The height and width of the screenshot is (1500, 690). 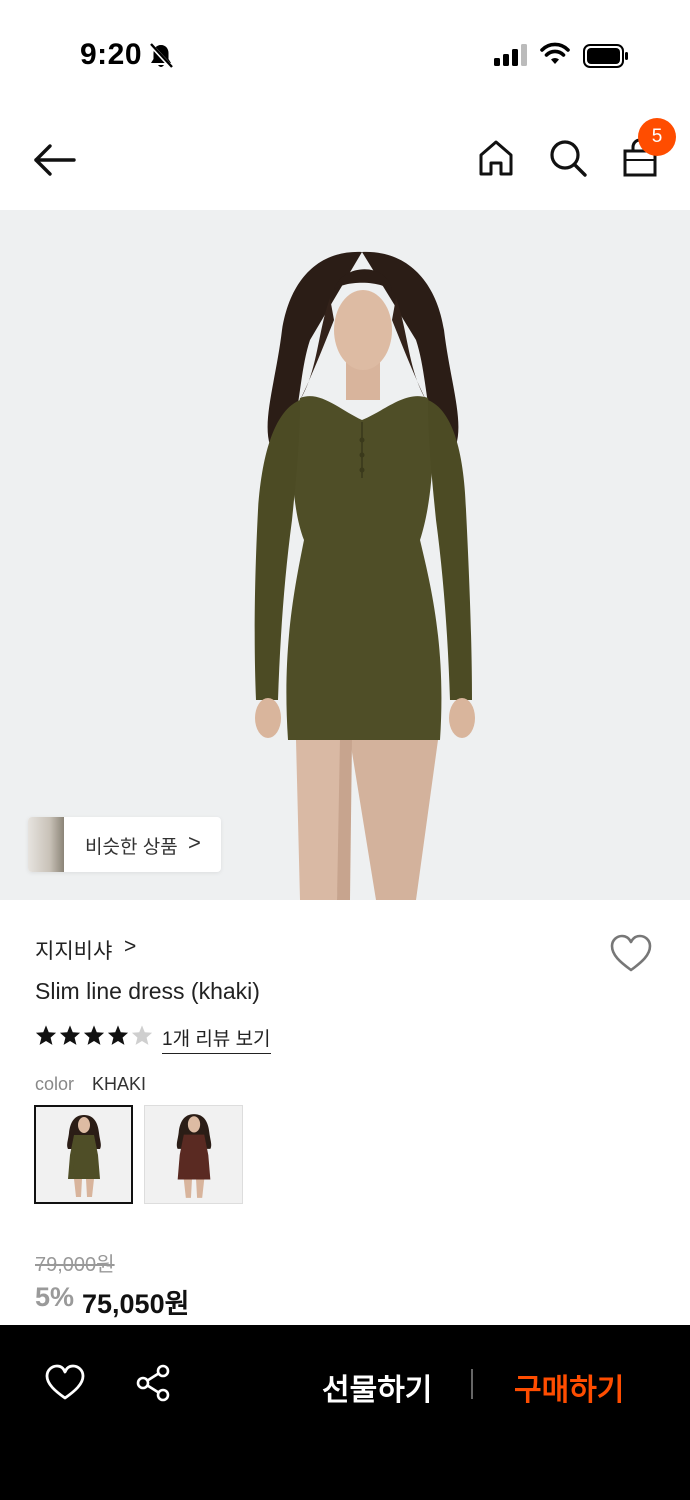 I want to click on battery-icon, so click(x=606, y=58).